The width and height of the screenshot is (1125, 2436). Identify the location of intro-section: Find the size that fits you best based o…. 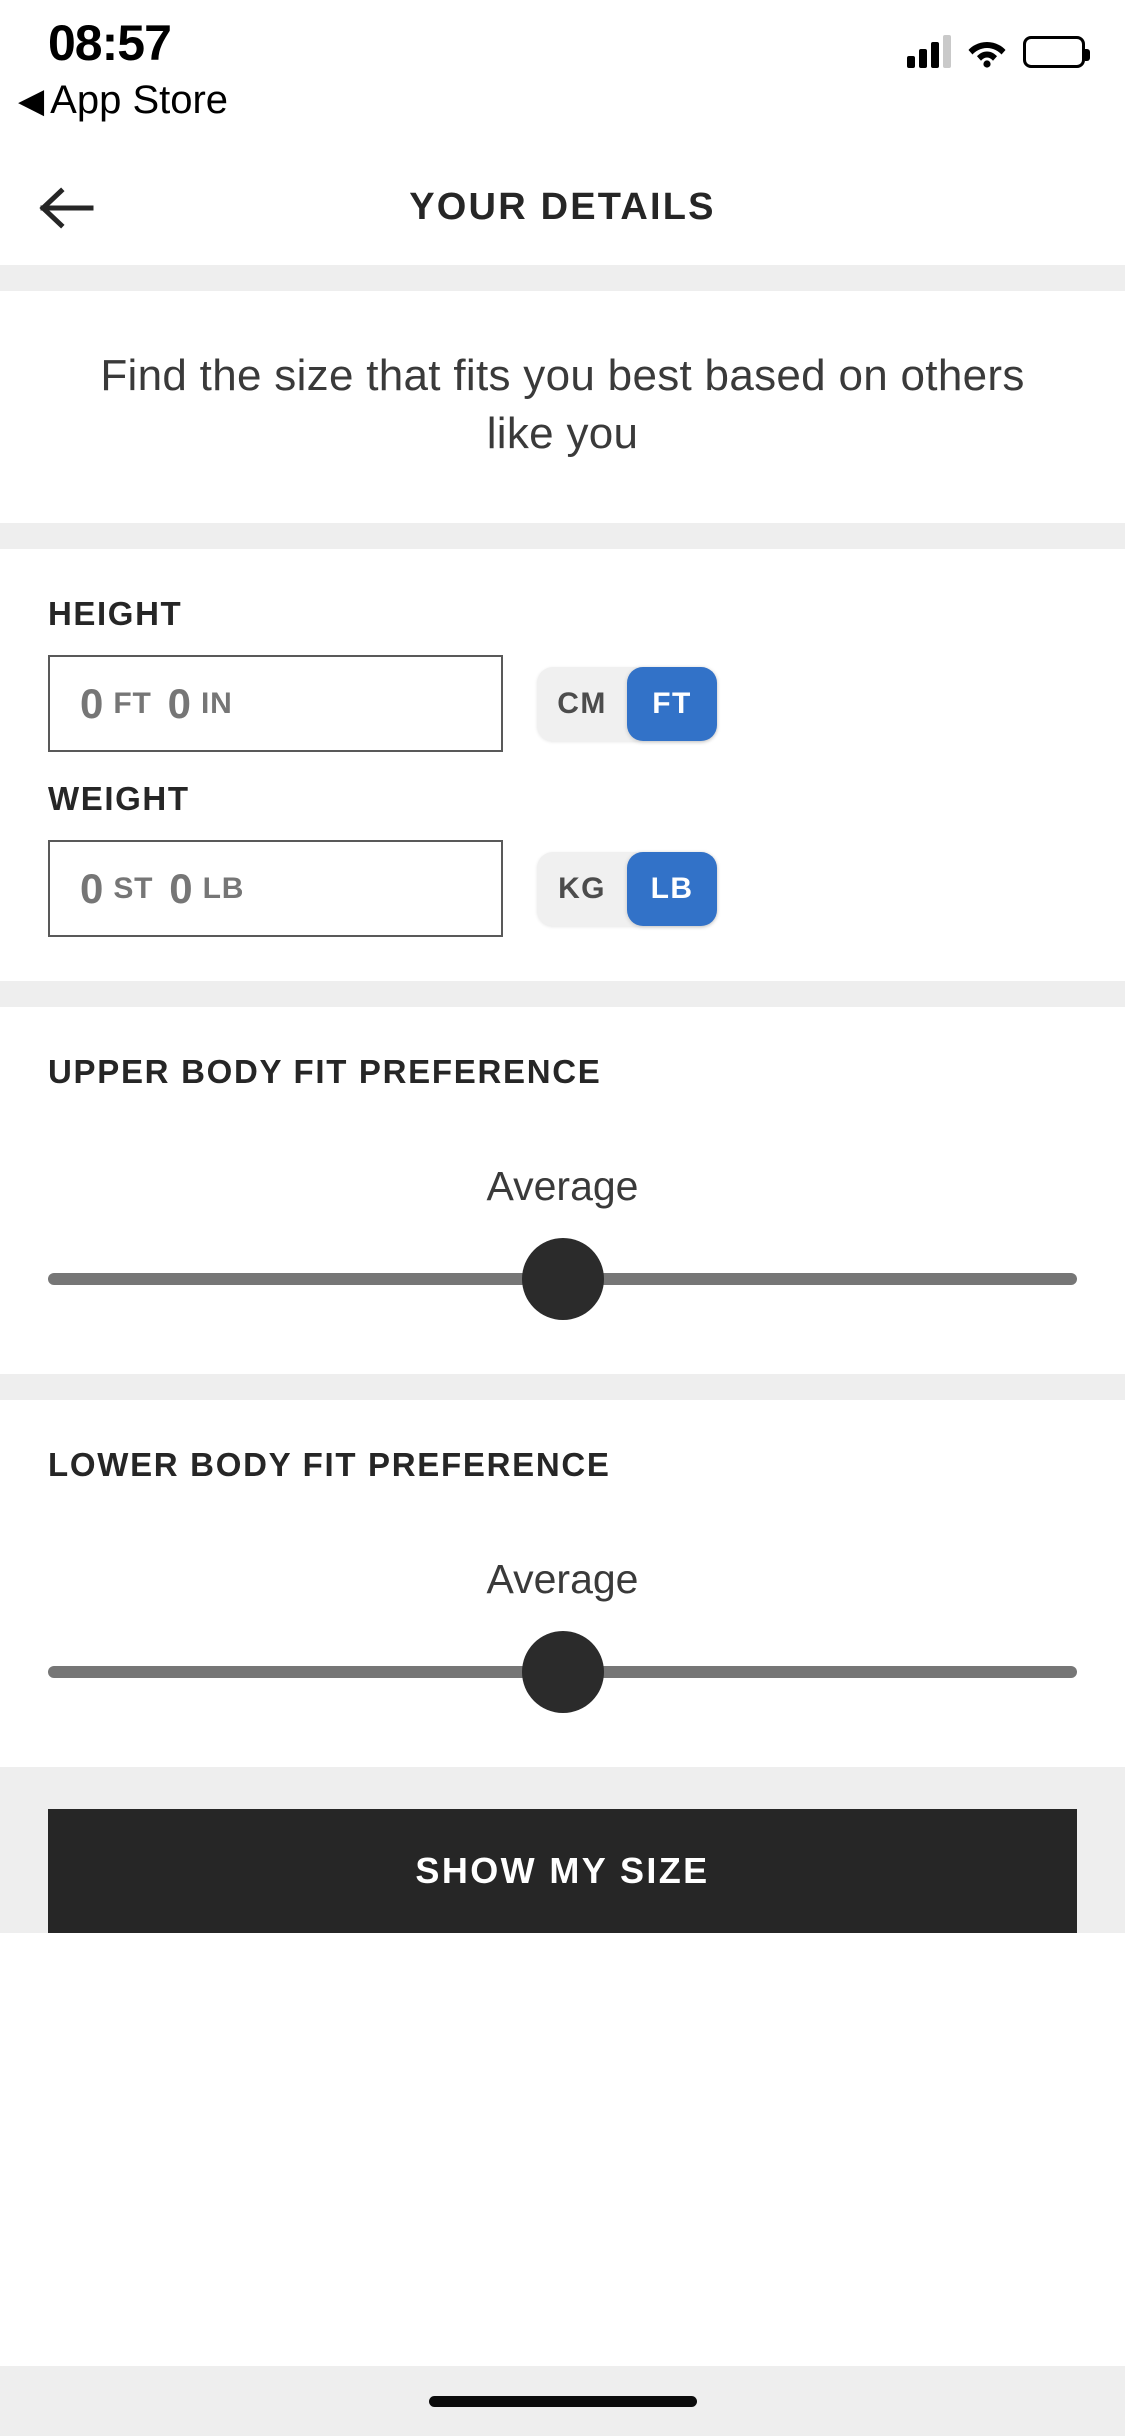
(562, 407).